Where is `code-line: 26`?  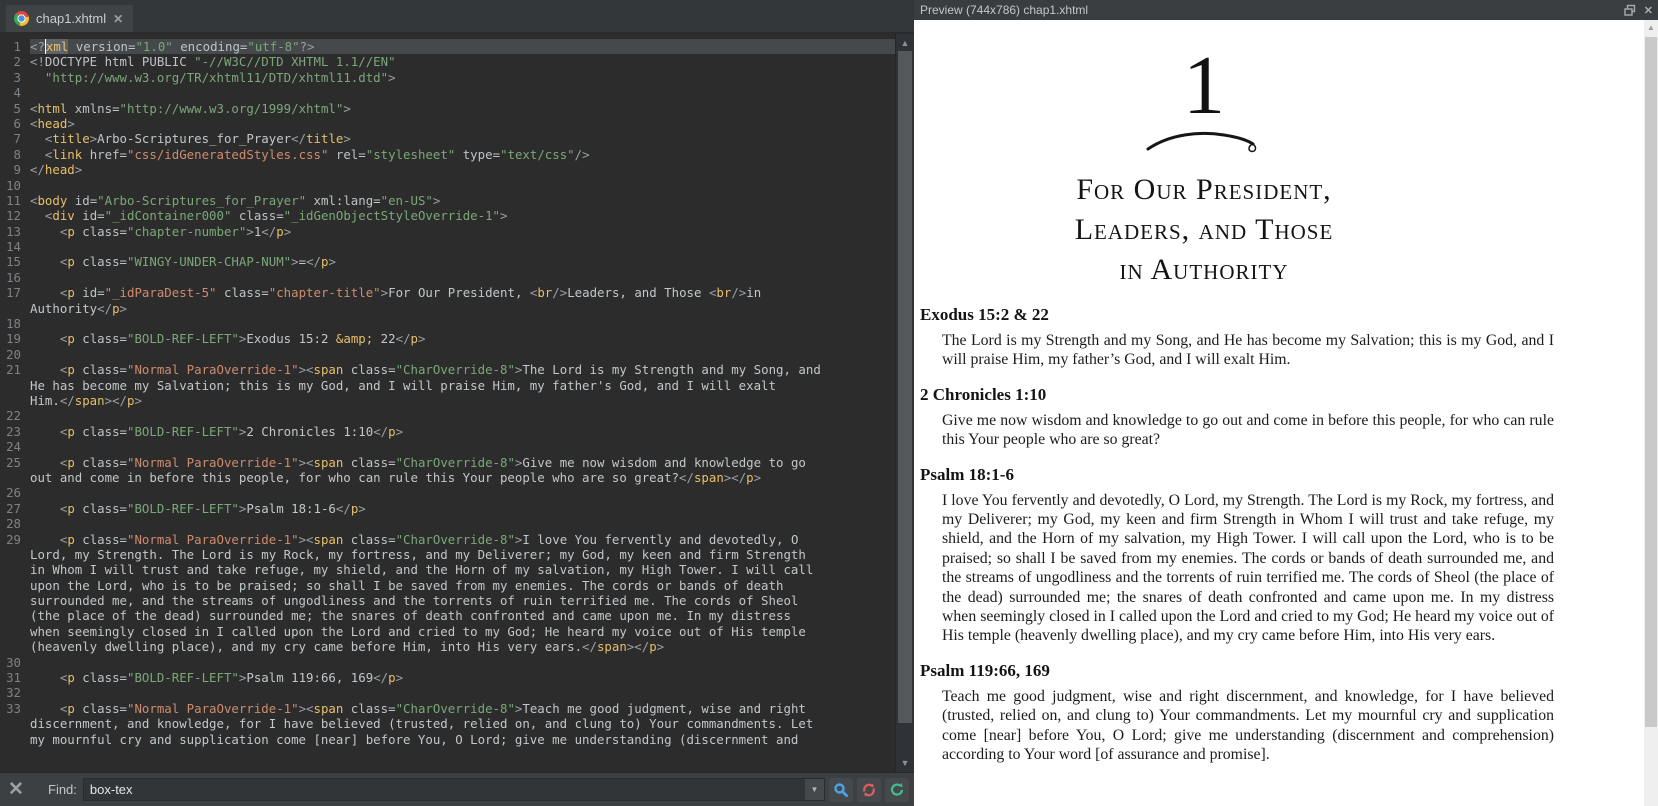 code-line: 26 is located at coordinates (457, 492).